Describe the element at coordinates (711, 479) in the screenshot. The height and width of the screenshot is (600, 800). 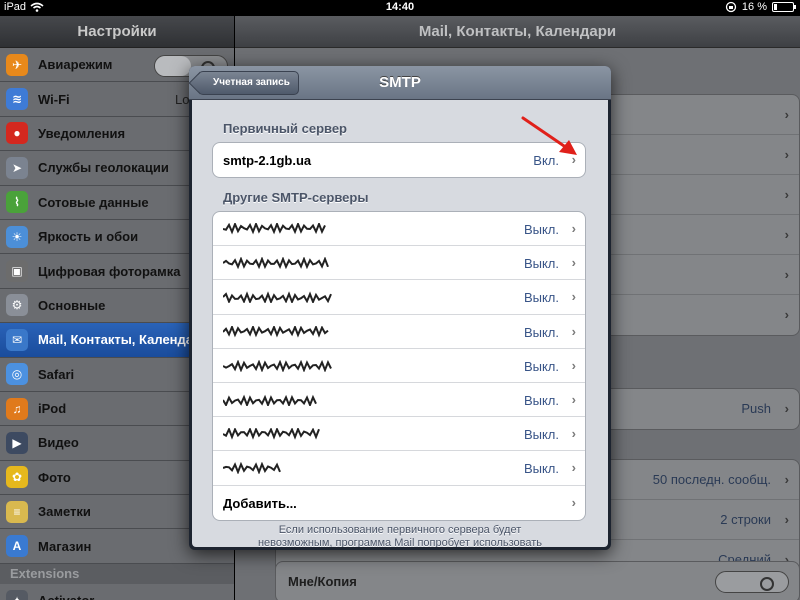
I see `show-value: 50 последн. сообщ.` at that location.